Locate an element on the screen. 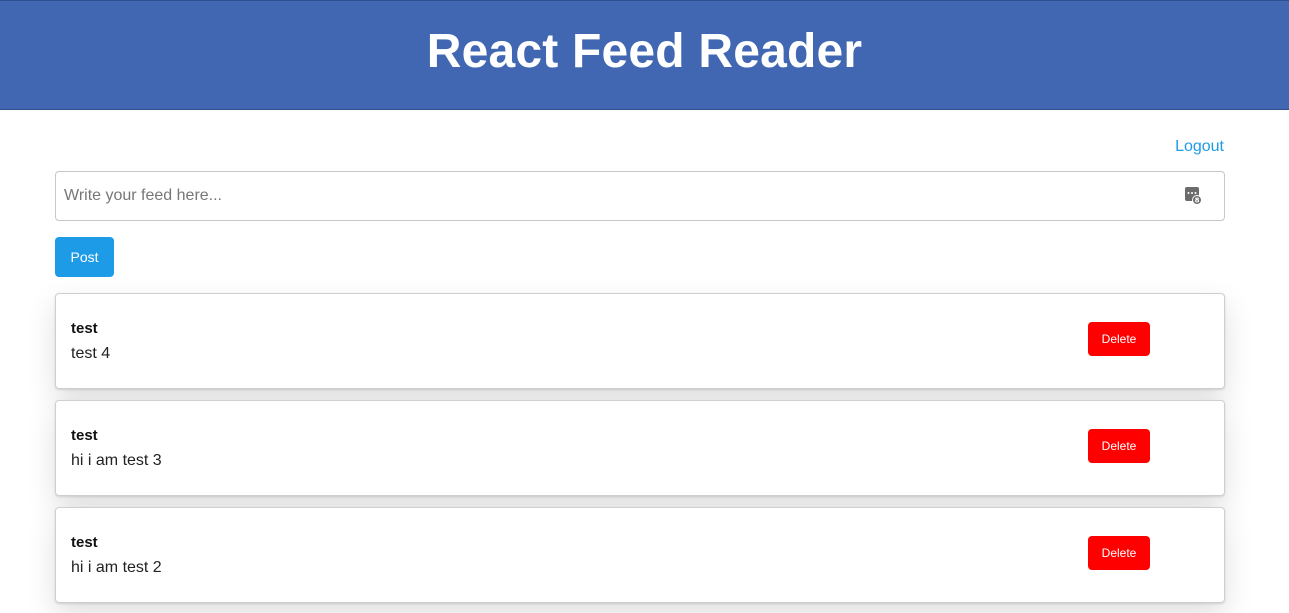  feed-item: test test 4 Delete is located at coordinates (640, 341).